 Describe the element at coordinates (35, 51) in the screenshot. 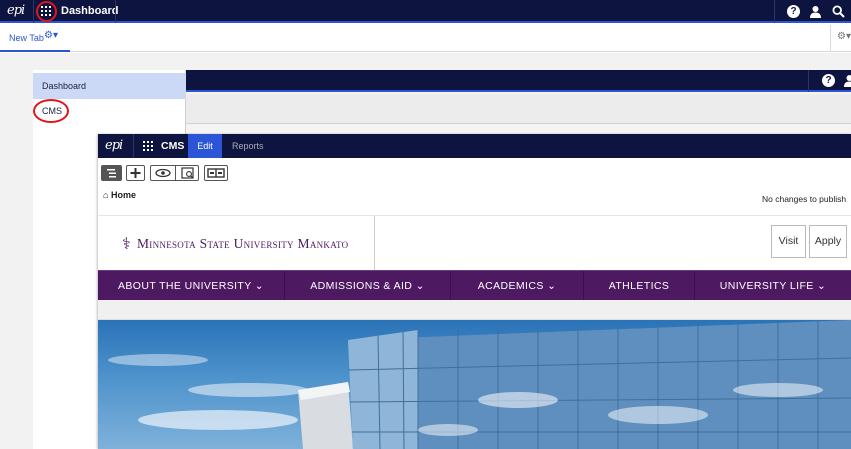

I see `active-tab-indicator` at that location.